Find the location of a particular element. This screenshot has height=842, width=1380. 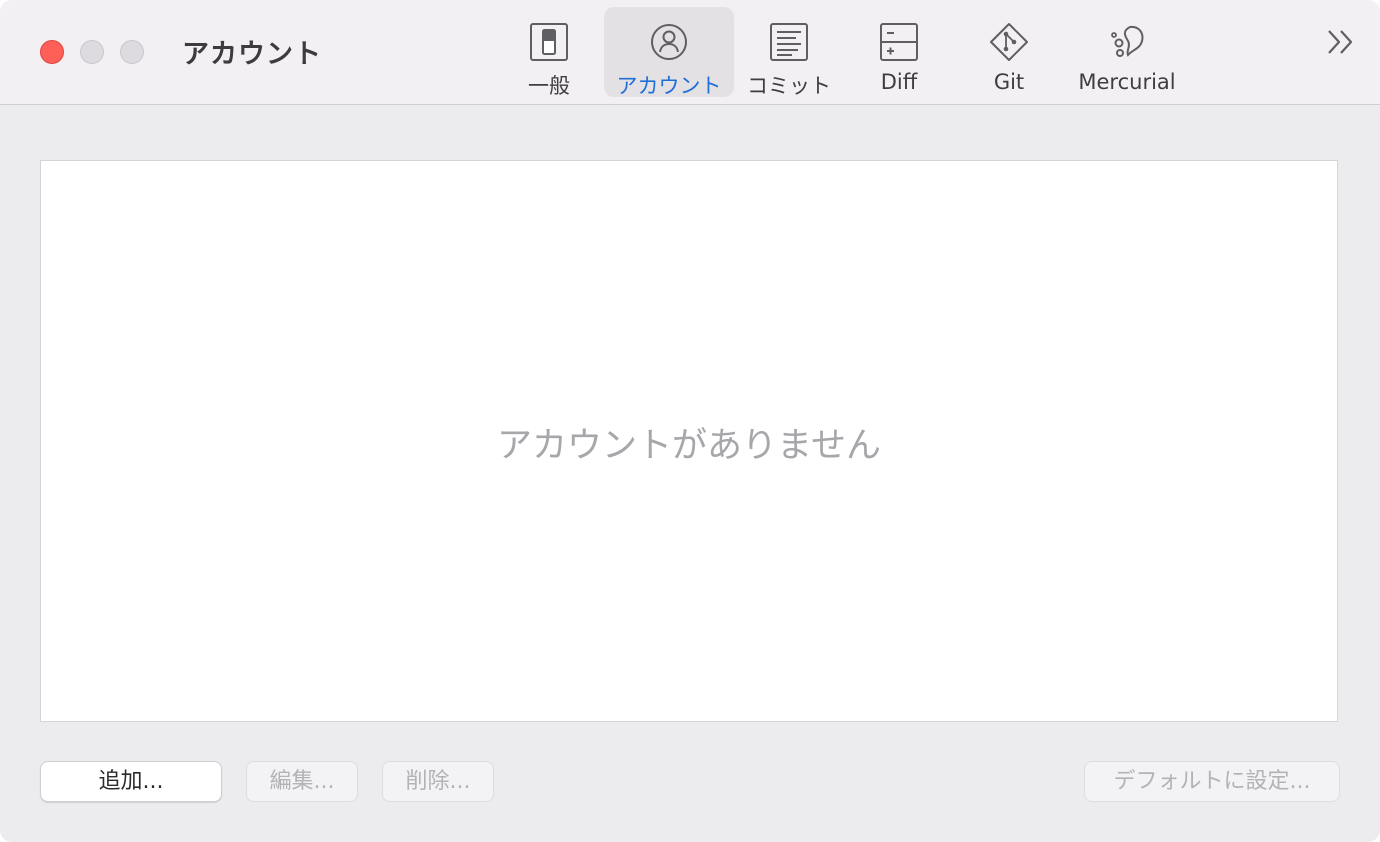

tab-mercurial-label: Mercurial is located at coordinates (1127, 82).